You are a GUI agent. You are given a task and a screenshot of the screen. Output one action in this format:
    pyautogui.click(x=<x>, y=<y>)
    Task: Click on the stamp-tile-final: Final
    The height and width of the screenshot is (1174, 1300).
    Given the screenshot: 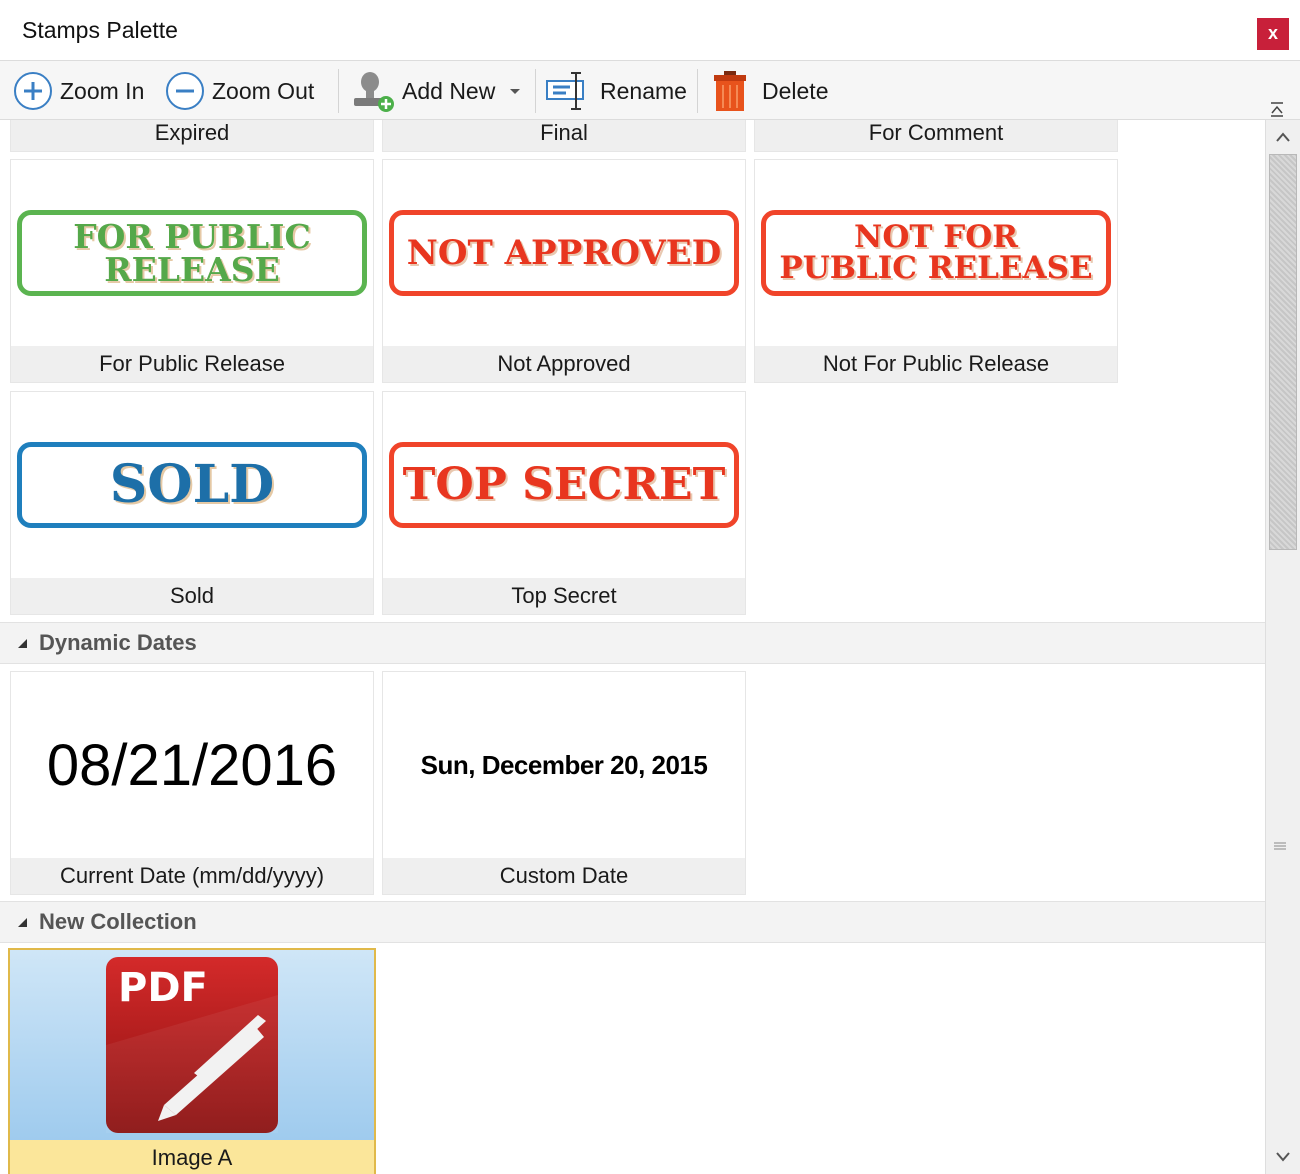 What is the action you would take?
    pyautogui.click(x=564, y=136)
    